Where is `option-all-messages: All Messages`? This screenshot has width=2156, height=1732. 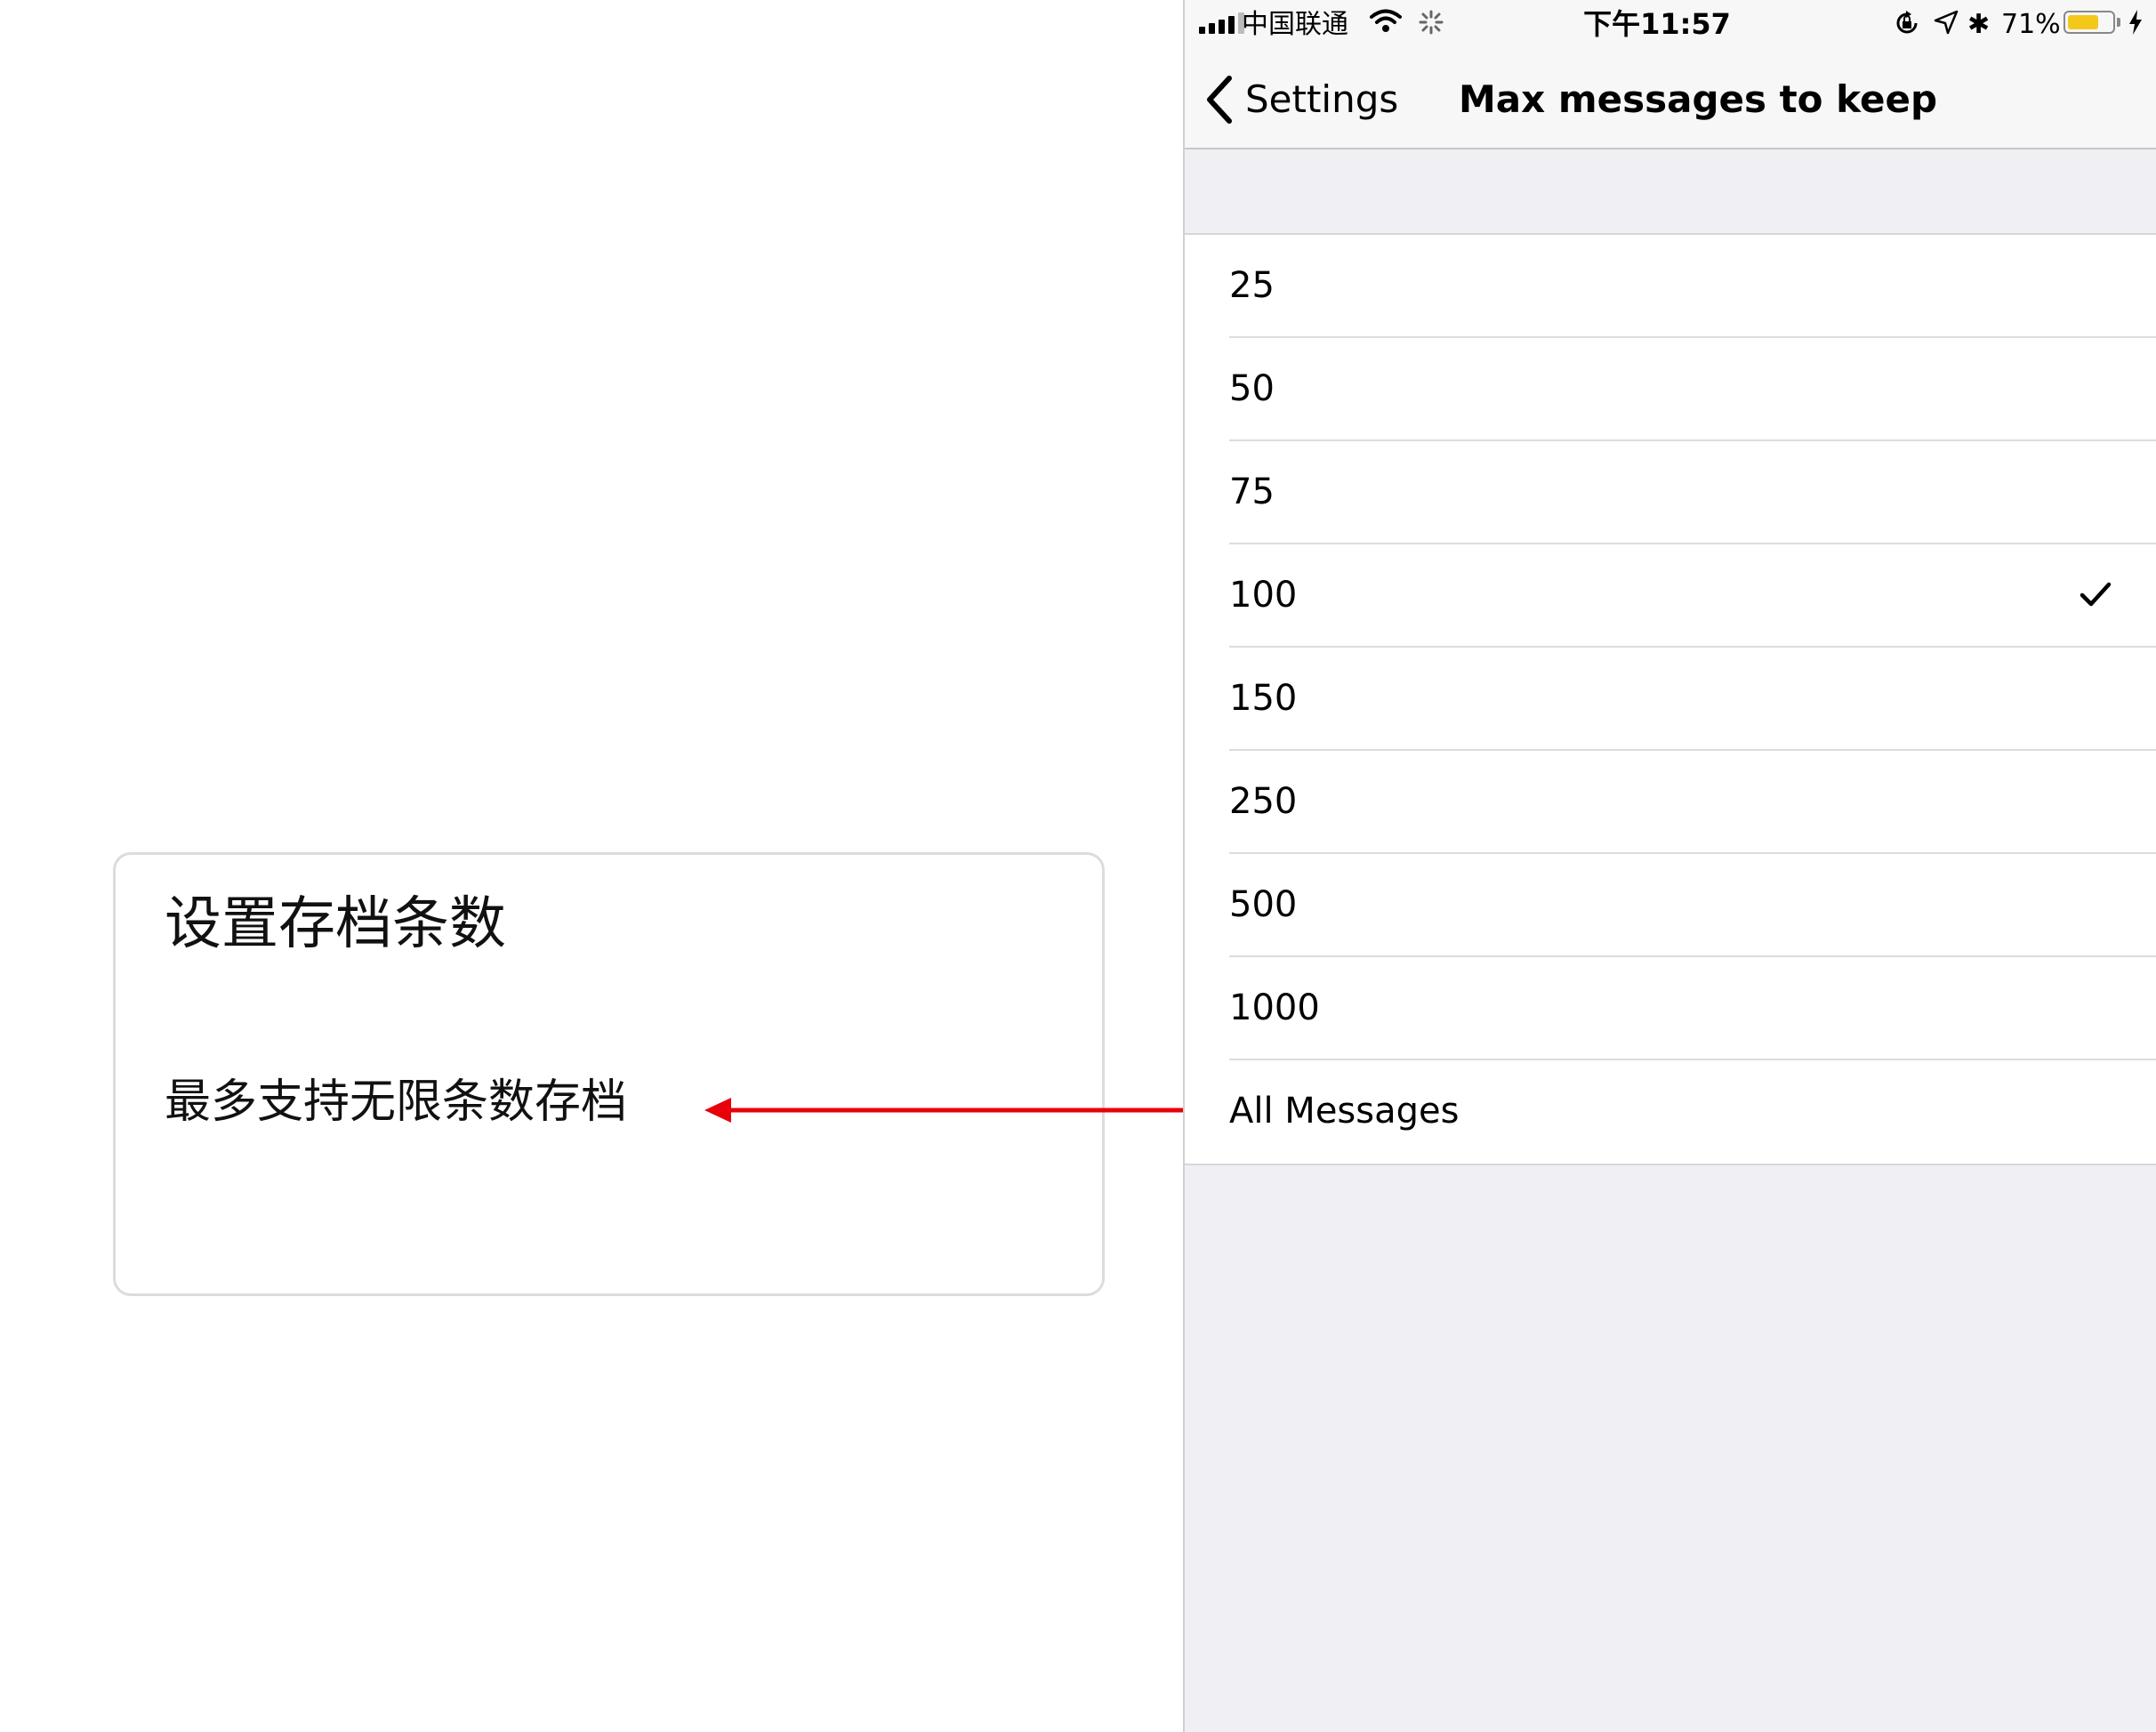
option-all-messages: All Messages is located at coordinates (1693, 1112).